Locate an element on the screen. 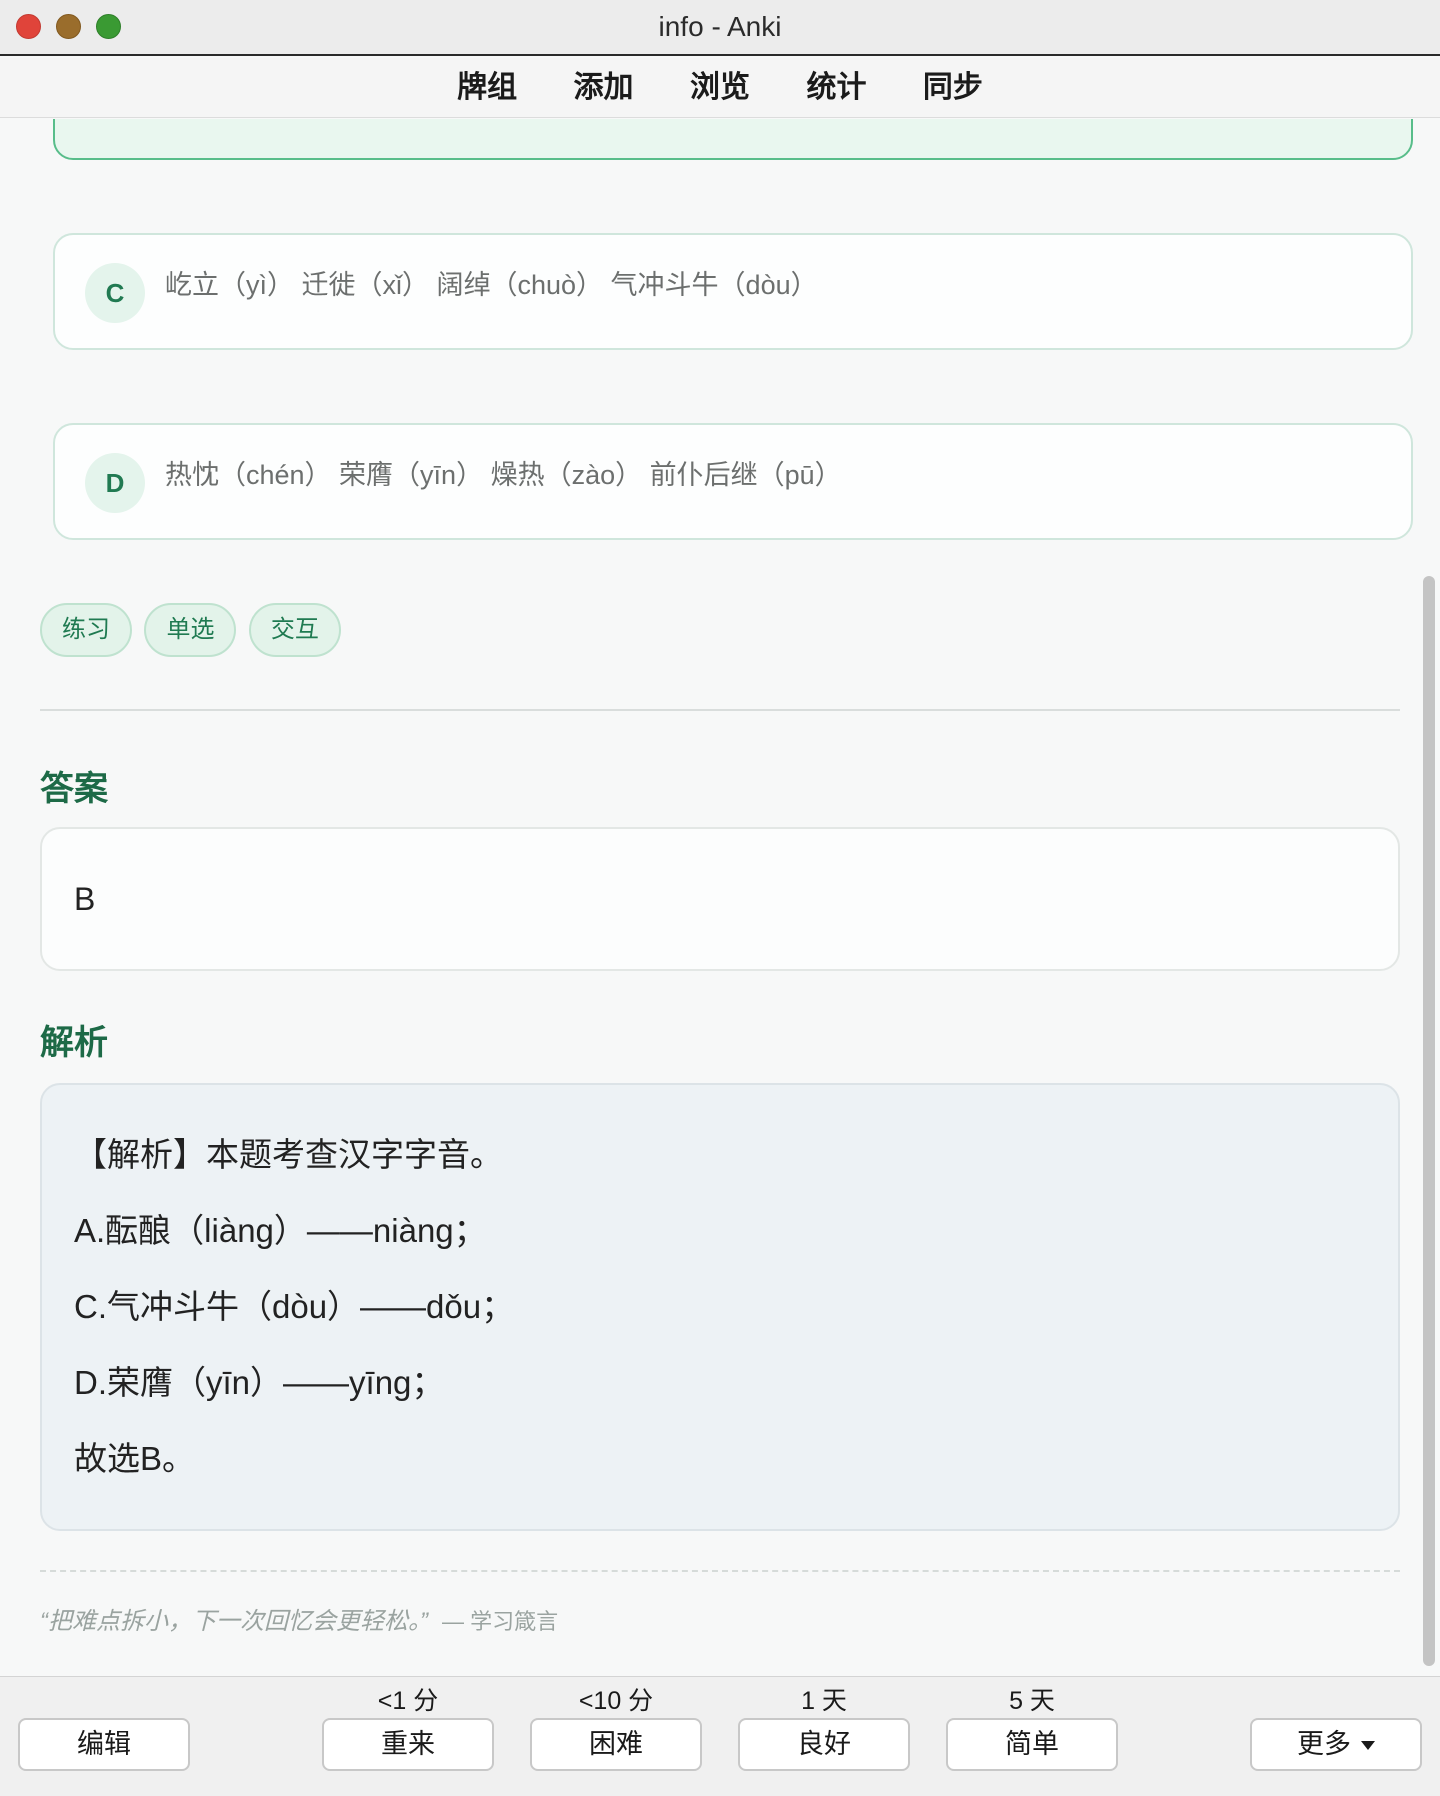 This screenshot has height=1796, width=1440. option-c-text: 屹立（yì） 迁徙（xǐ） 阔绰（chuò） 气冲斗牛（dòu） is located at coordinates (491, 285).